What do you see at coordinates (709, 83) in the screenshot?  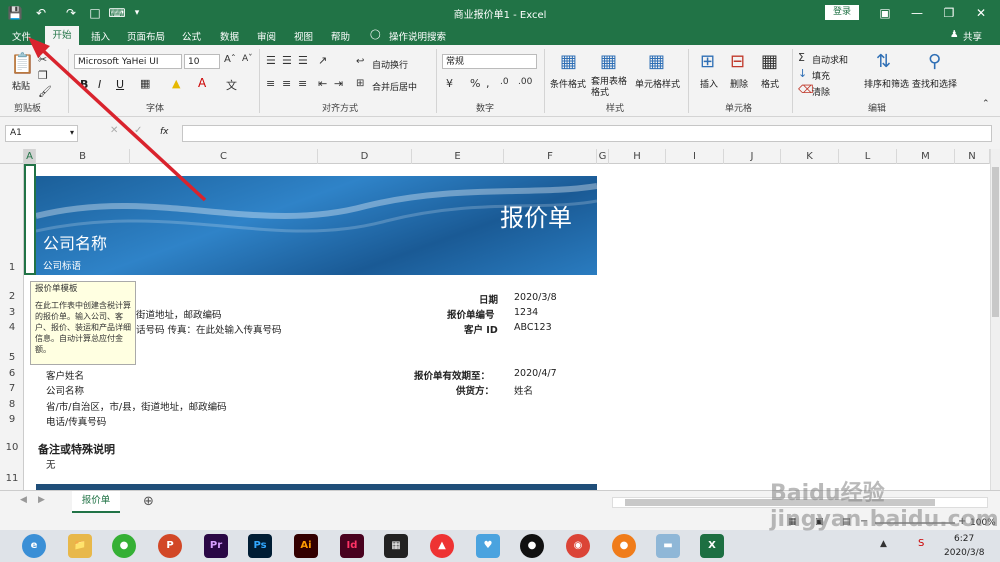 I see `insert-cells-button: 插入` at bounding box center [709, 83].